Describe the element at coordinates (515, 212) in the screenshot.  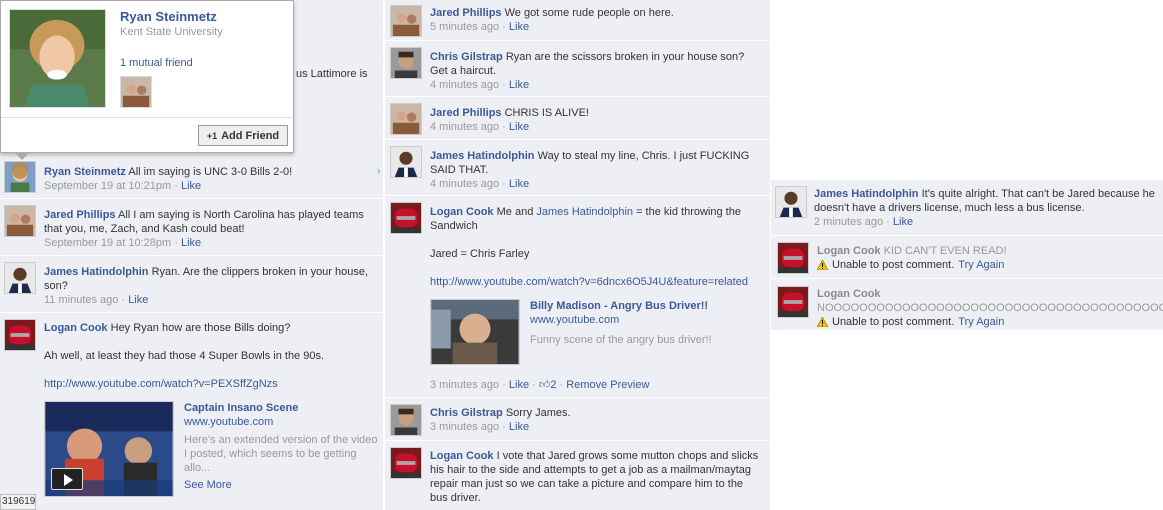
I see `comment-text: Me and` at that location.